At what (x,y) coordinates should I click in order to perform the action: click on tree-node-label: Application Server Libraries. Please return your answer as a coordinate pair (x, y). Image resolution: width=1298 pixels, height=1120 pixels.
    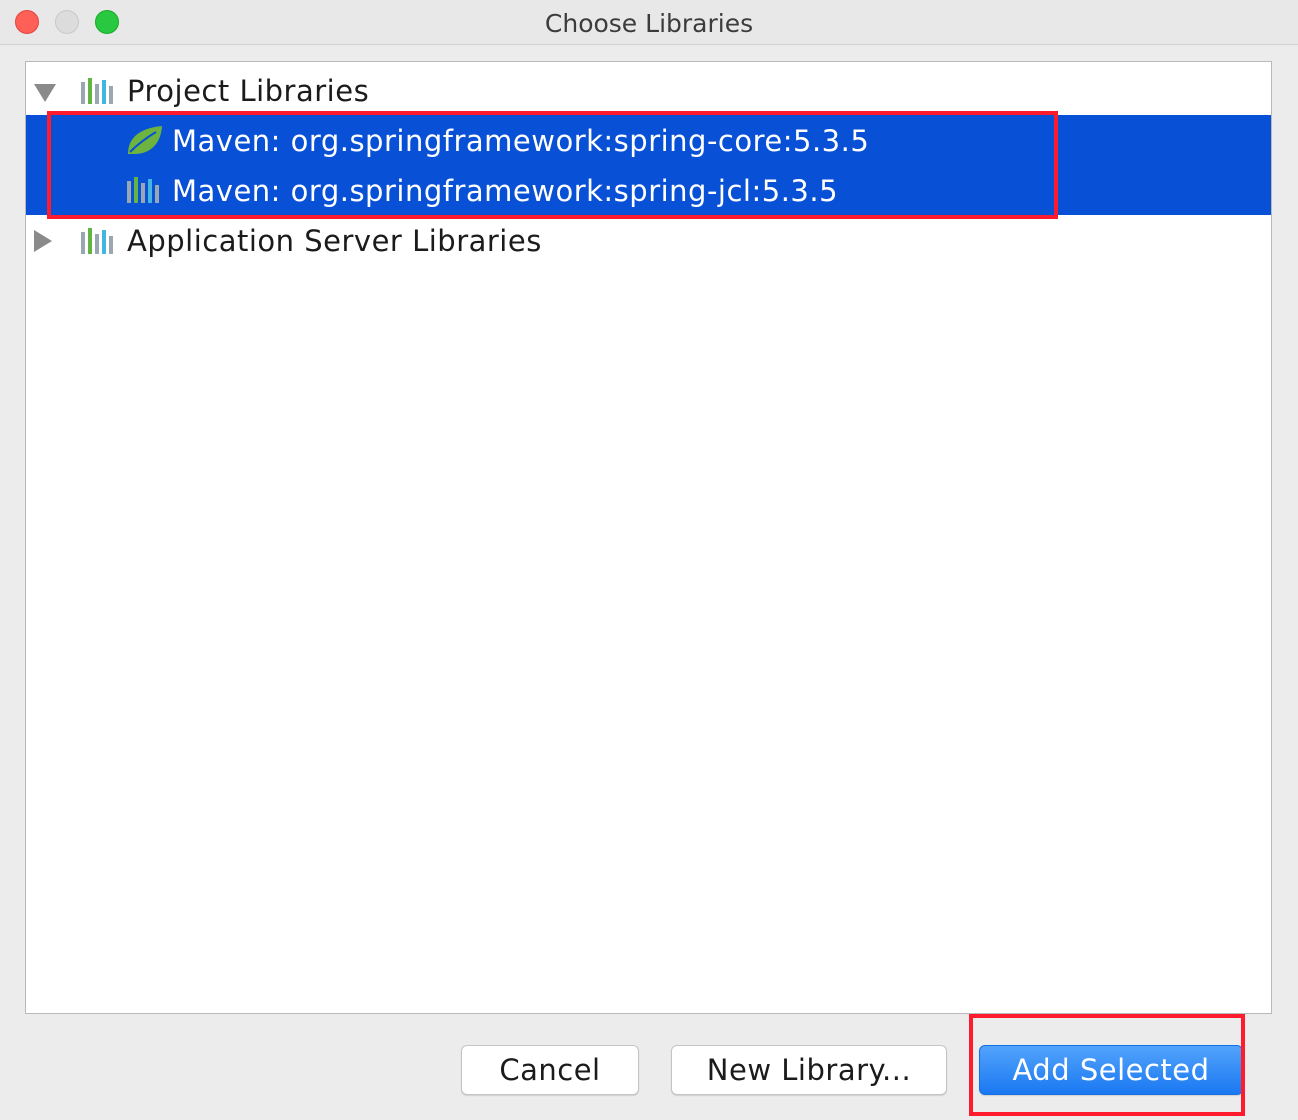
    Looking at the image, I should click on (334, 241).